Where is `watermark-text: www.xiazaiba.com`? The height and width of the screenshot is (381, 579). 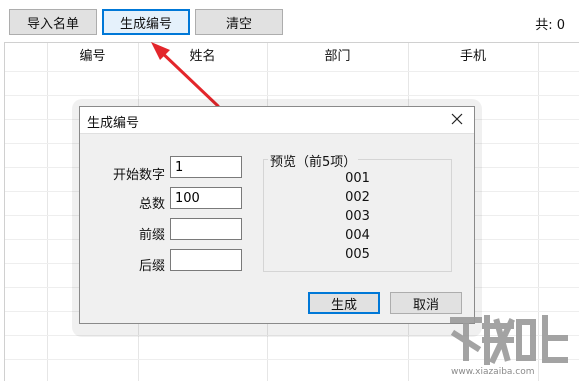 watermark-text: www.xiazaiba.com is located at coordinates (493, 371).